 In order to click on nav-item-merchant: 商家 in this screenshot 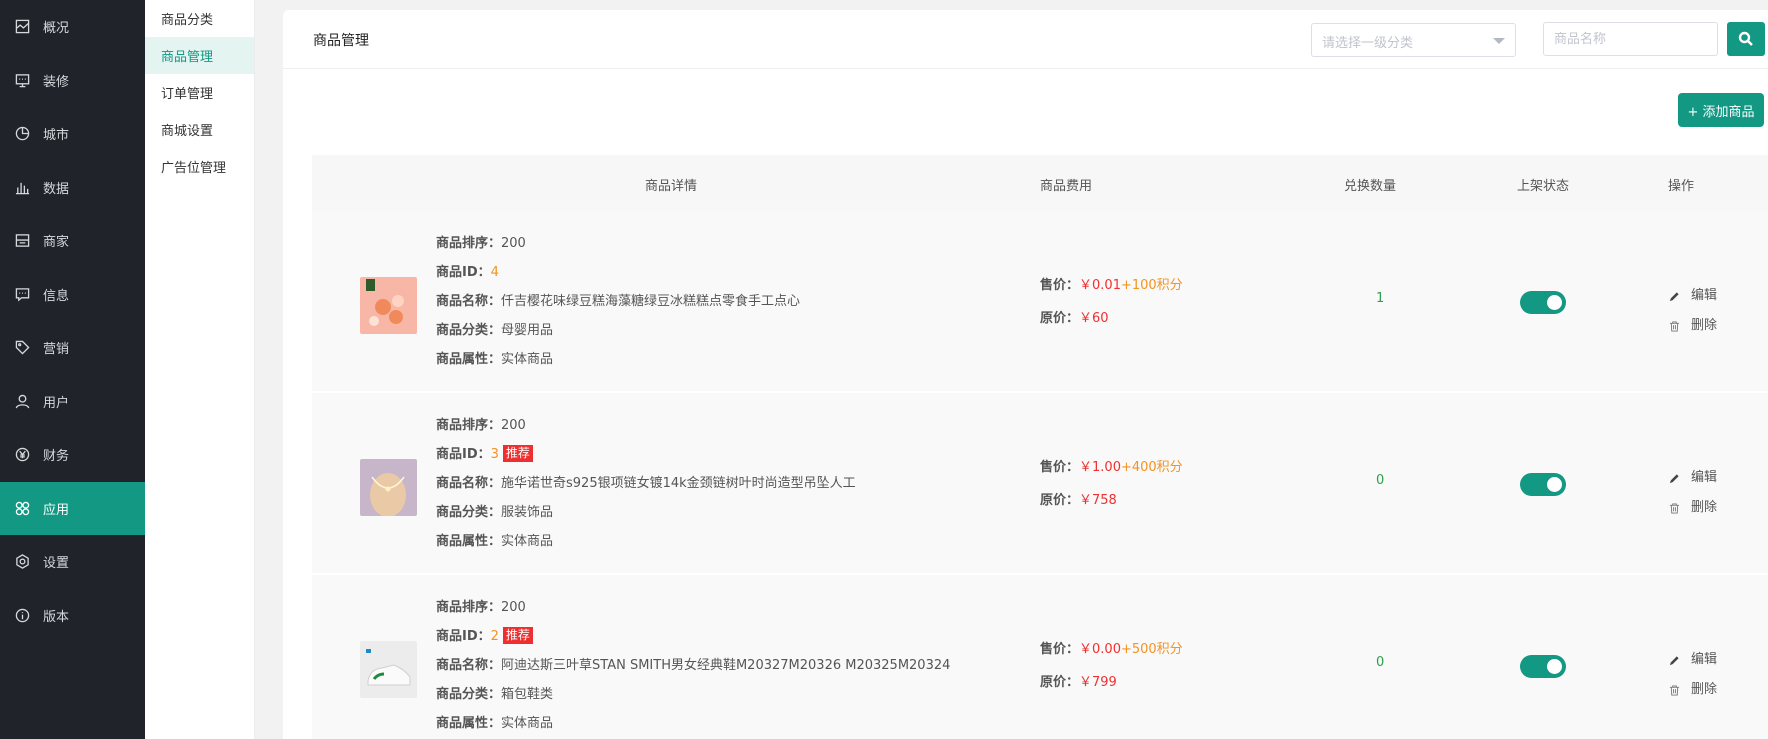, I will do `click(72, 241)`.